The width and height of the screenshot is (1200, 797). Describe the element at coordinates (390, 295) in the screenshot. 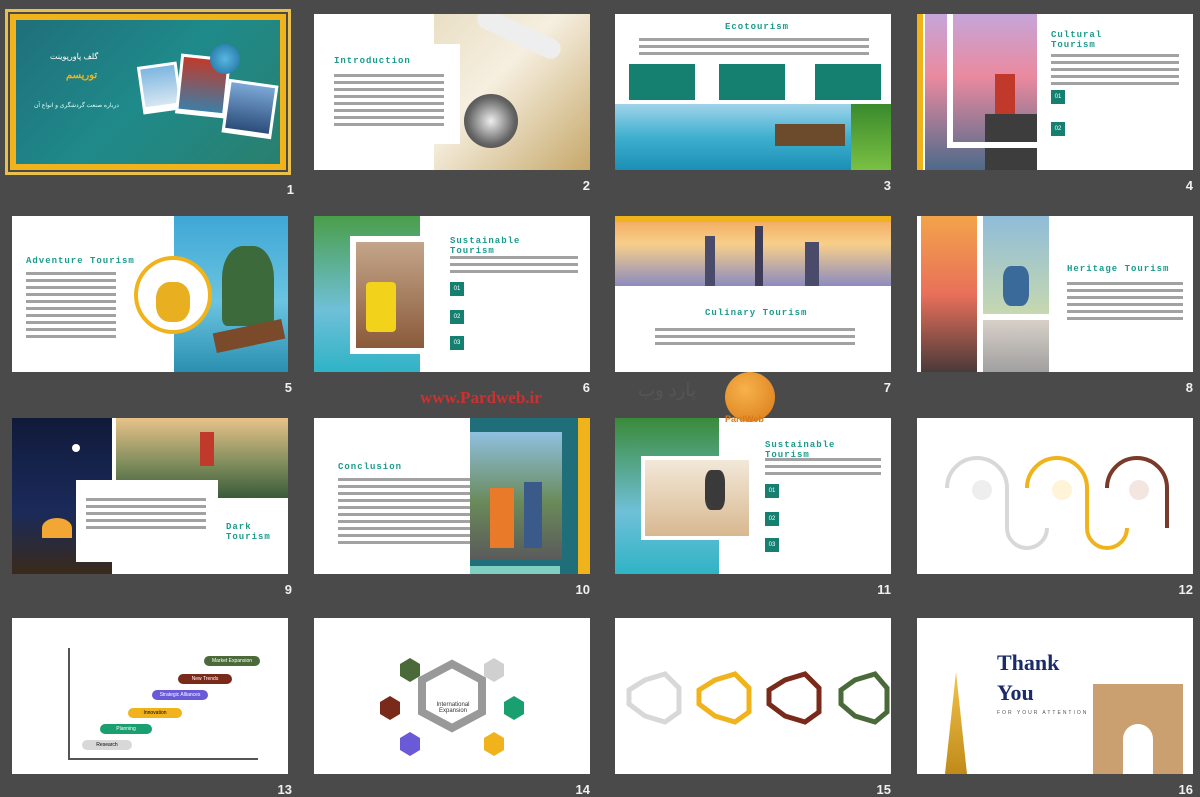

I see `luggage-photo` at that location.